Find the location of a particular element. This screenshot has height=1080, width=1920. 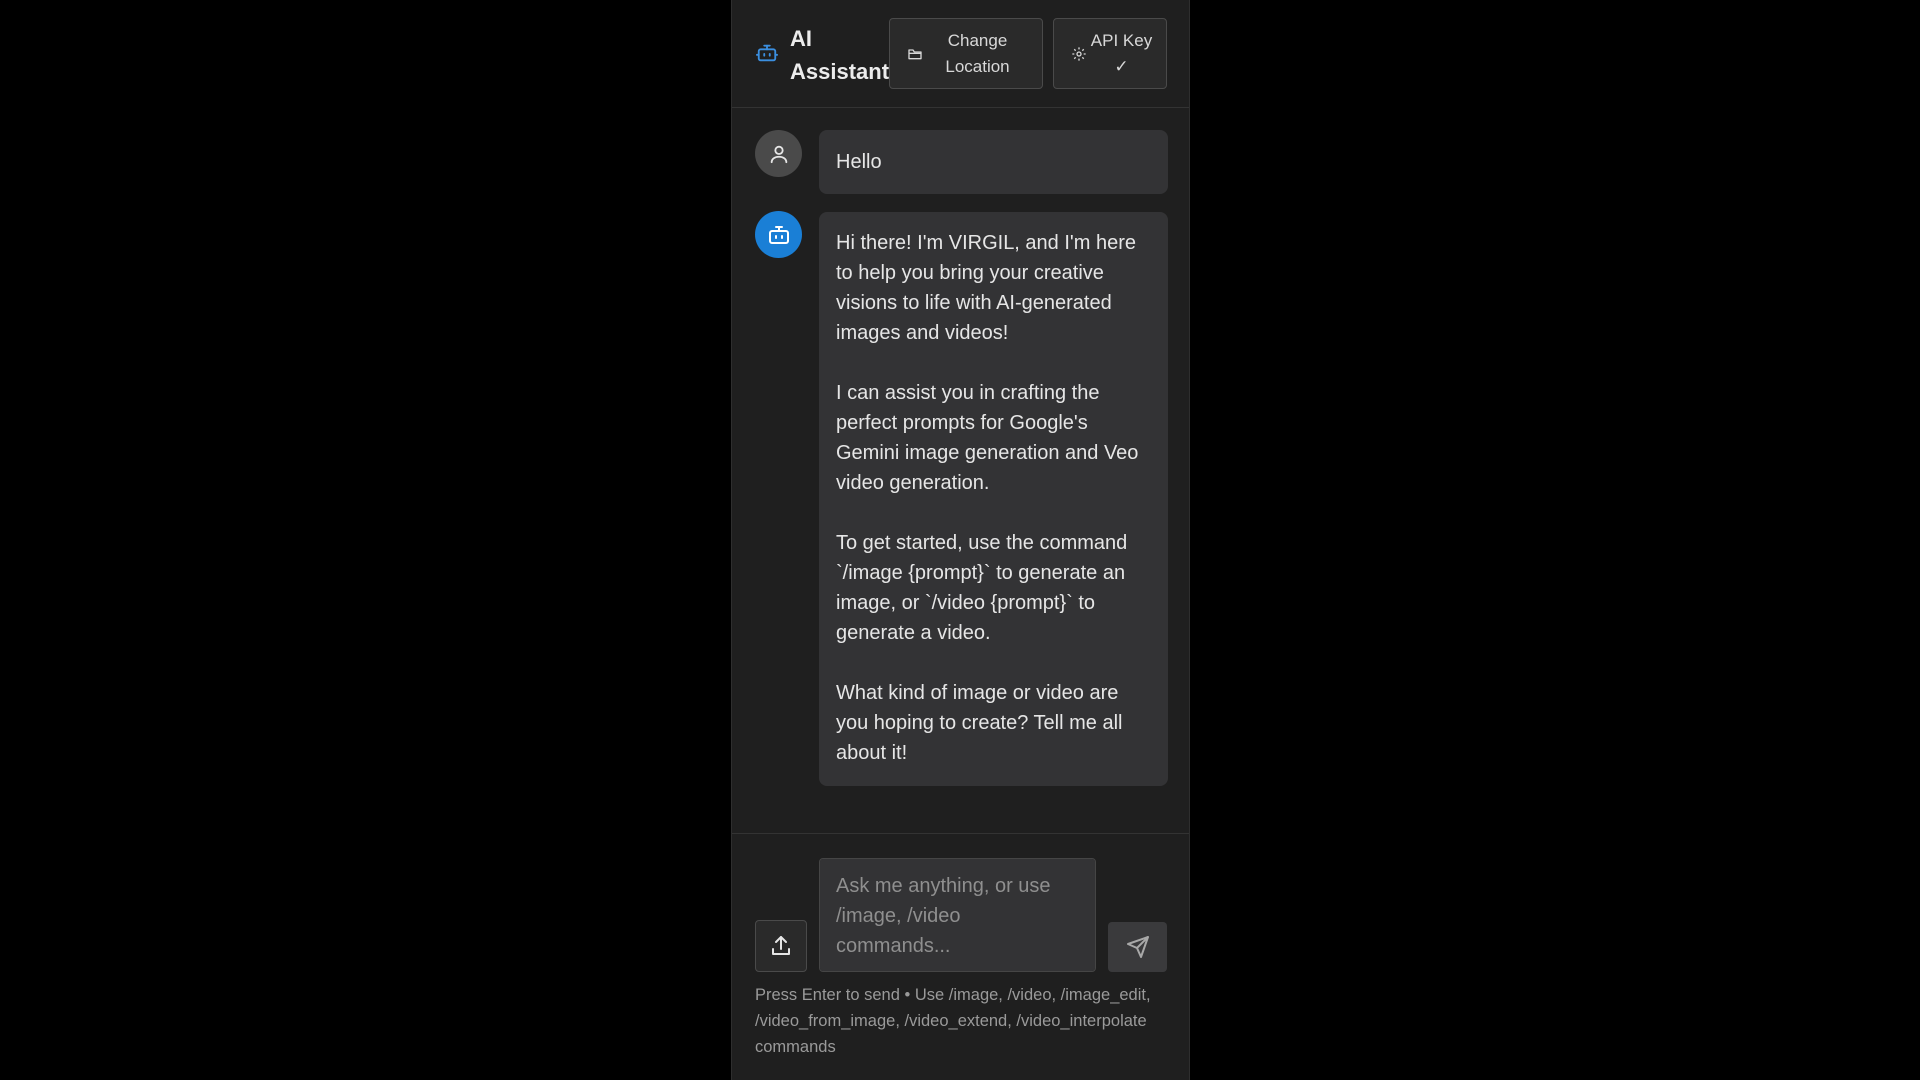

user-icon is located at coordinates (778, 154).